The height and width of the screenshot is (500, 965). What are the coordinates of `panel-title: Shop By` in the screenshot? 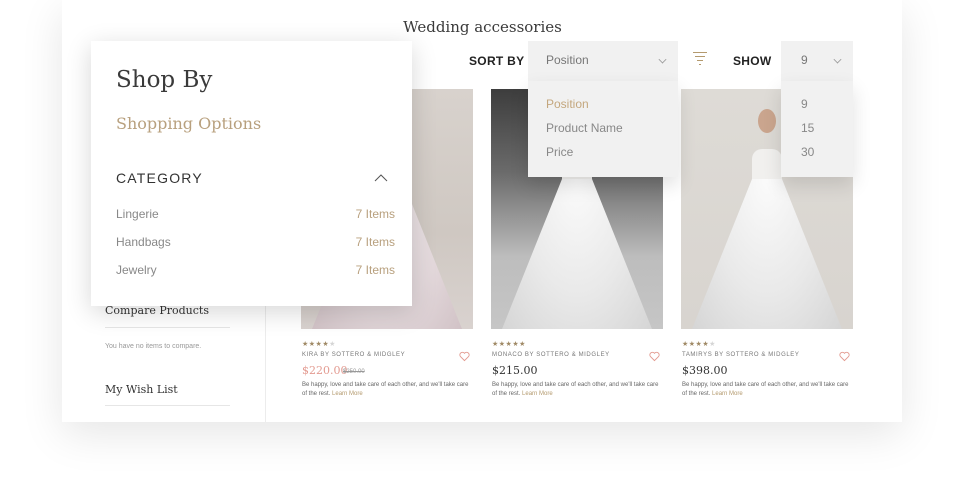 It's located at (164, 80).